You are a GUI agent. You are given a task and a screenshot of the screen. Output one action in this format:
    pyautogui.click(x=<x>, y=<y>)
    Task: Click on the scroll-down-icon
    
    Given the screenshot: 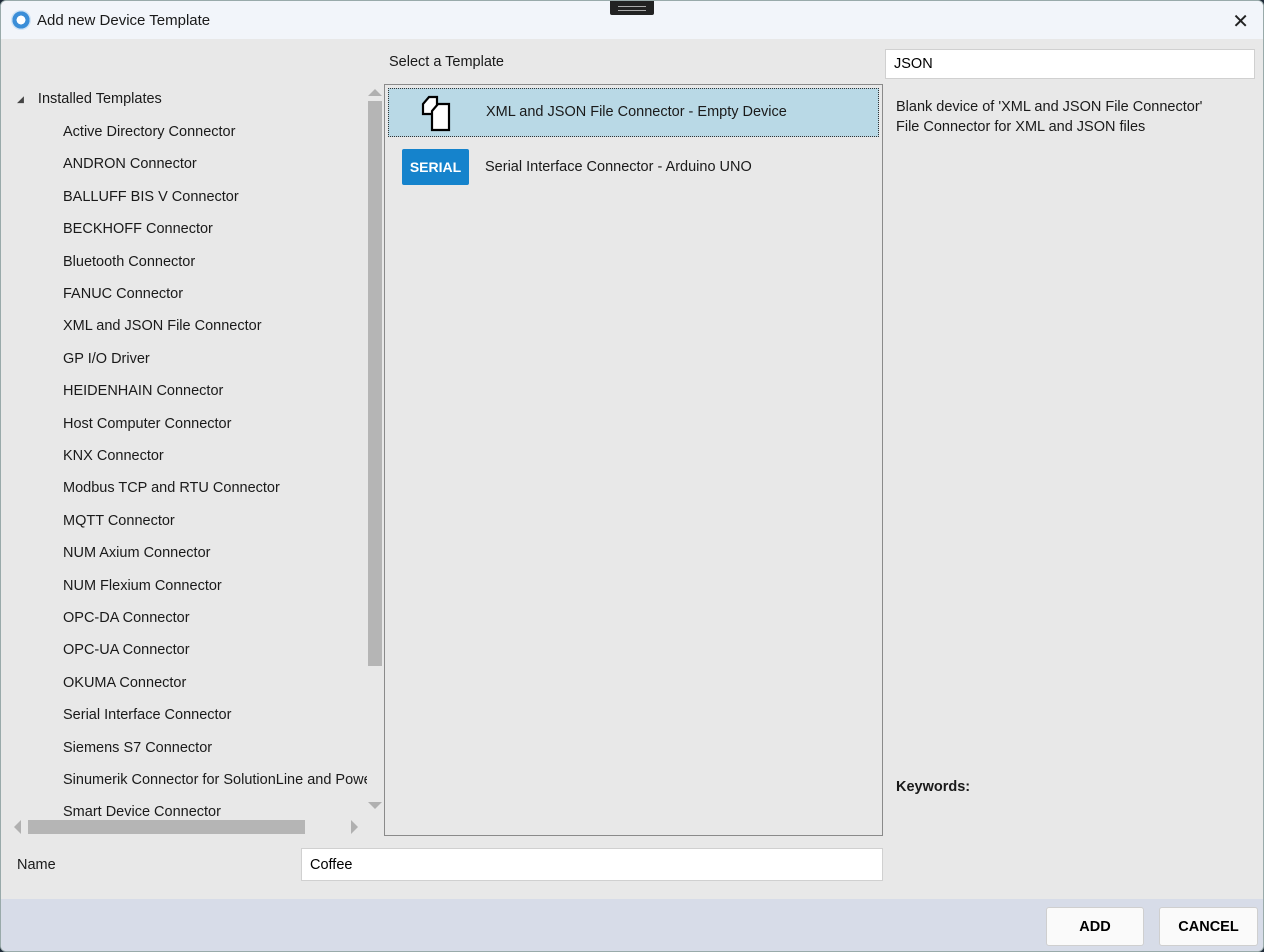 What is the action you would take?
    pyautogui.click(x=375, y=809)
    